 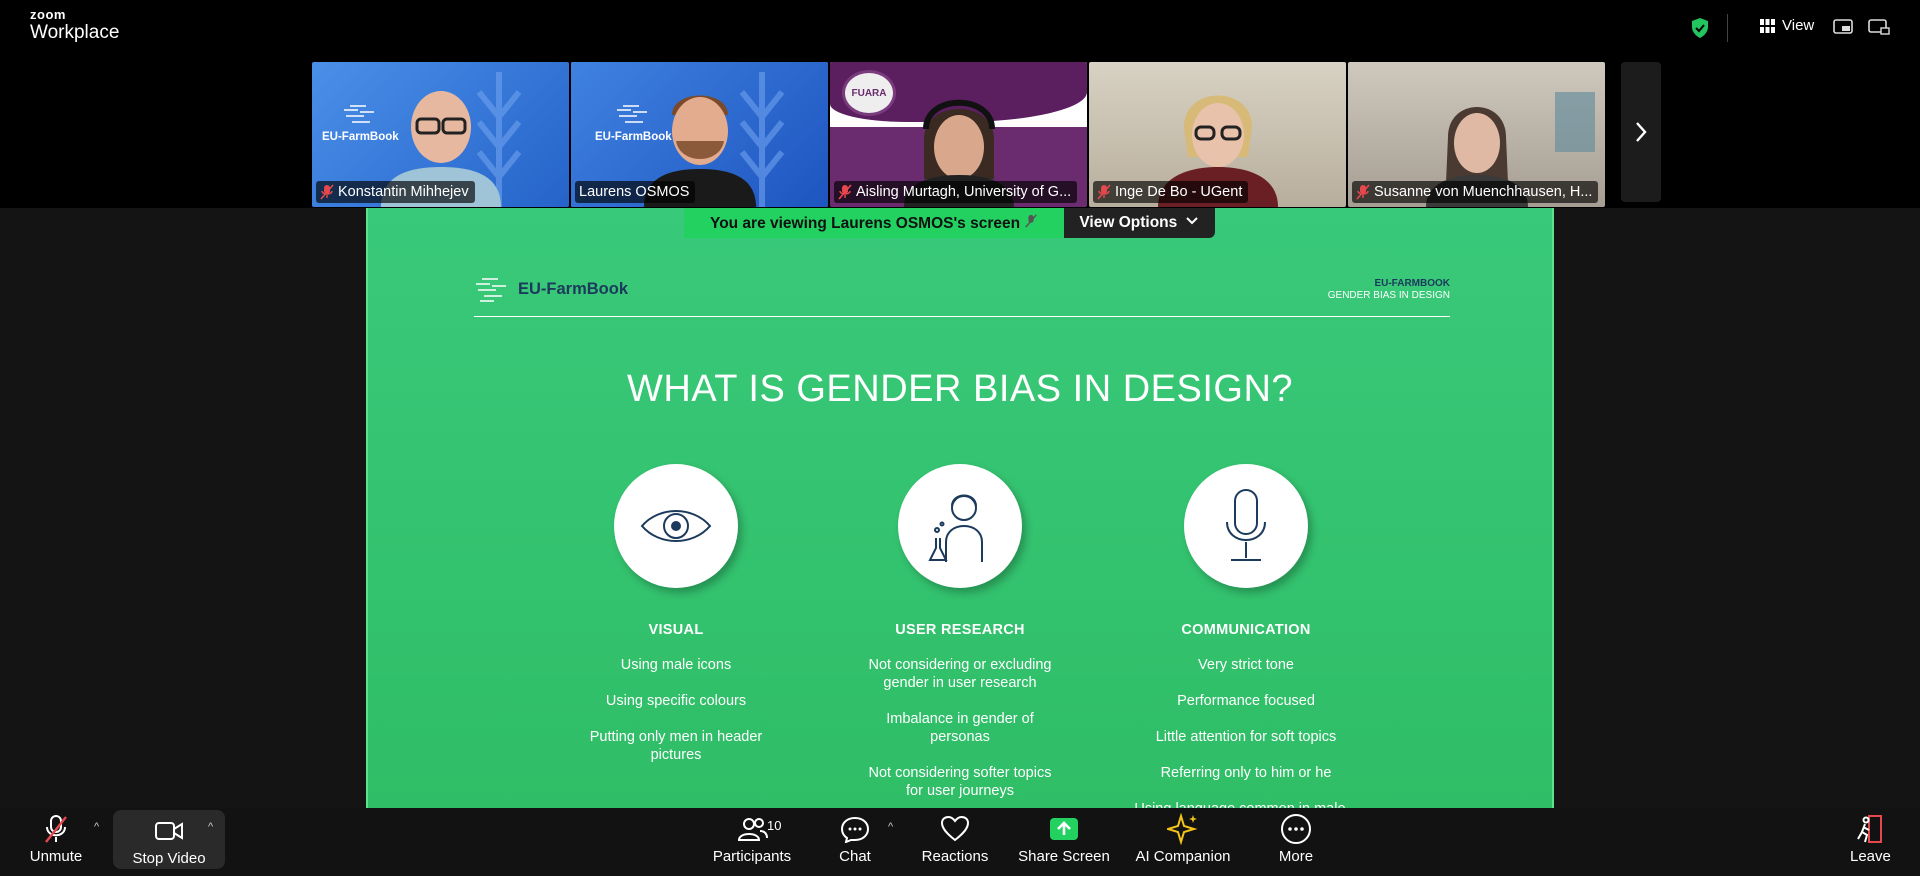 What do you see at coordinates (573, 288) in the screenshot?
I see `slide-logo-text: EU-FarmBook` at bounding box center [573, 288].